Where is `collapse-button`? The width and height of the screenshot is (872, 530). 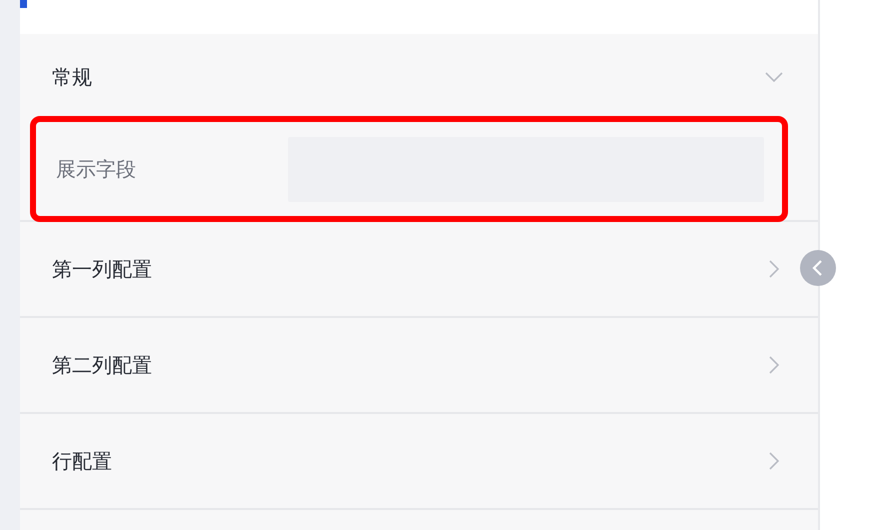 collapse-button is located at coordinates (818, 268).